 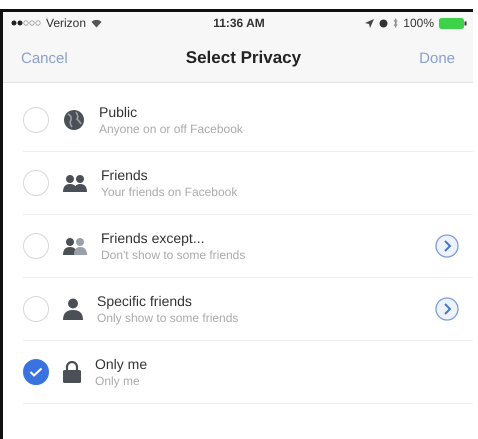 I want to click on status-time: 11:36 AM, so click(x=239, y=23).